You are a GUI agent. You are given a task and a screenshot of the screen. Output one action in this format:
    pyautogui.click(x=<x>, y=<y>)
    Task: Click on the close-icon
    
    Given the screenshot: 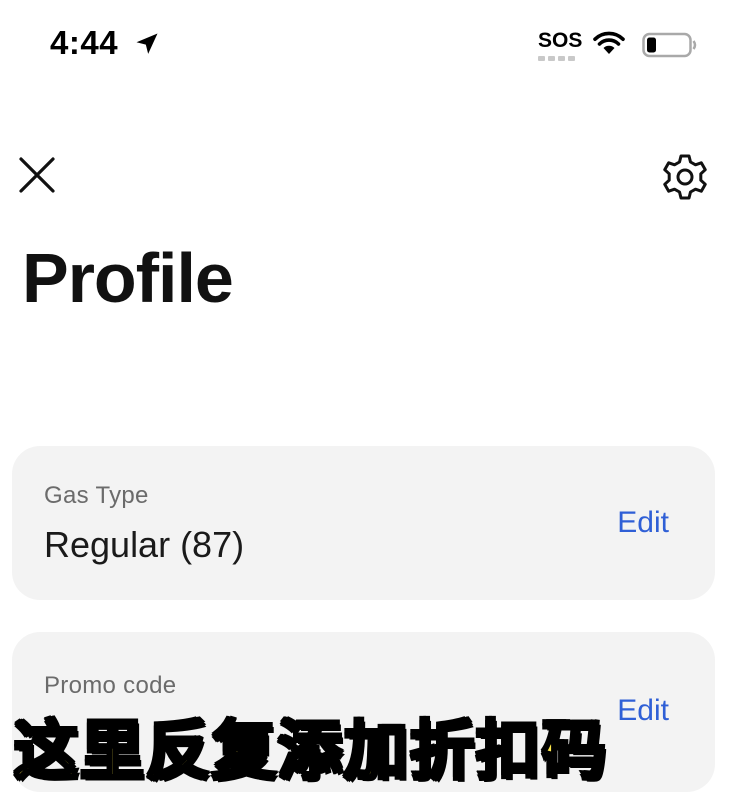 What is the action you would take?
    pyautogui.click(x=37, y=175)
    